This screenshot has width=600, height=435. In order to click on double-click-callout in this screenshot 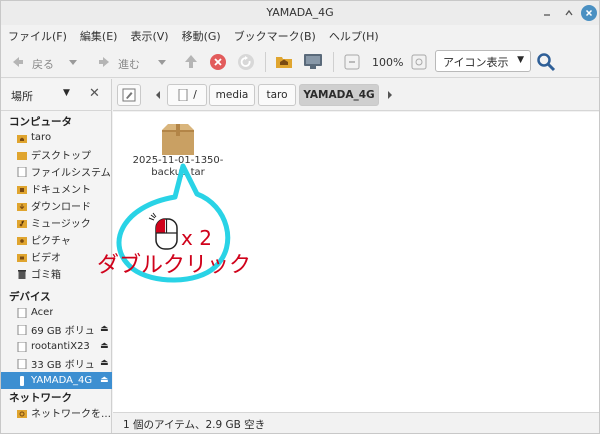, I will do `click(173, 223)`.